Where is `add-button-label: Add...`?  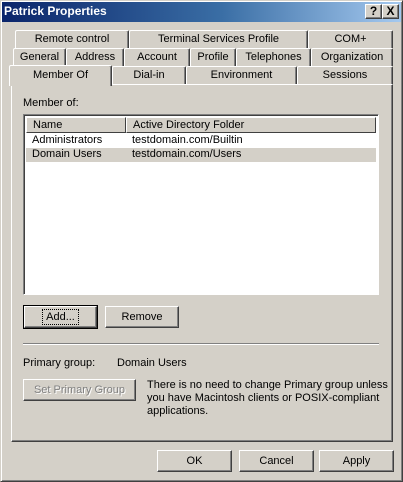 add-button-label: Add... is located at coordinates (60, 317).